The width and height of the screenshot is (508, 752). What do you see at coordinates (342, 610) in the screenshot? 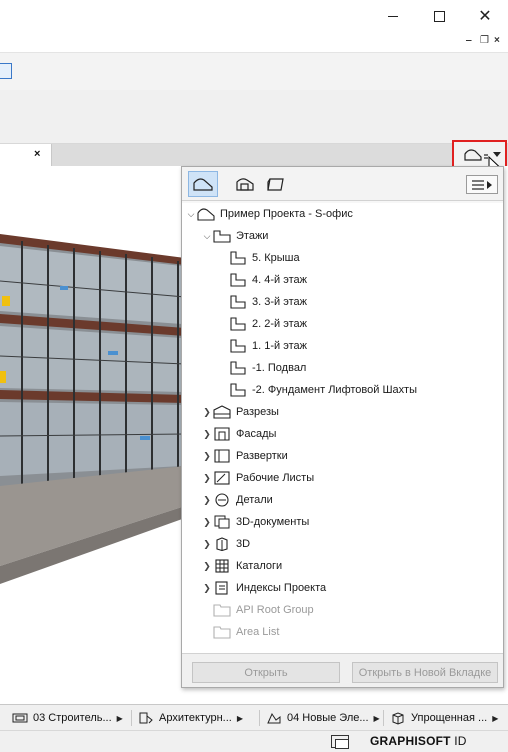
I see `tree-item-api-root-group: API Root Group` at bounding box center [342, 610].